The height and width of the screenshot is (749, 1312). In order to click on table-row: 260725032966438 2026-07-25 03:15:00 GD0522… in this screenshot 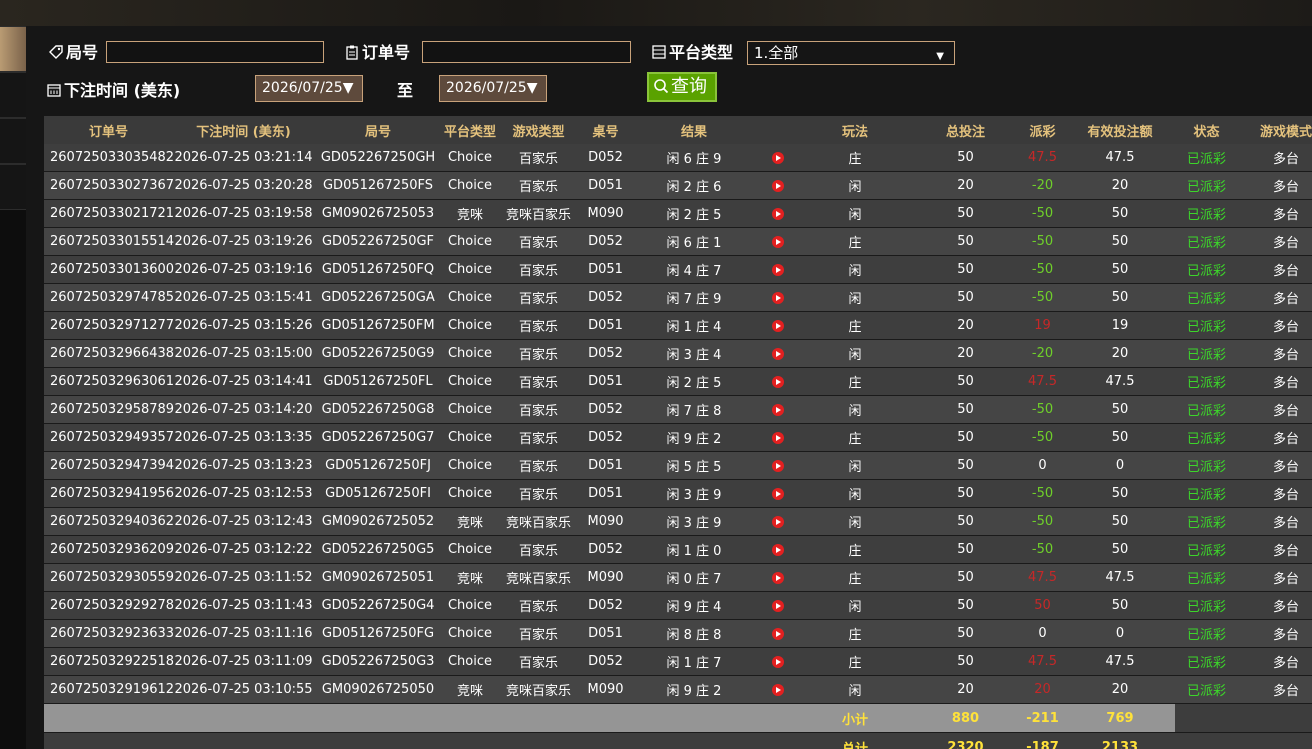, I will do `click(678, 353)`.